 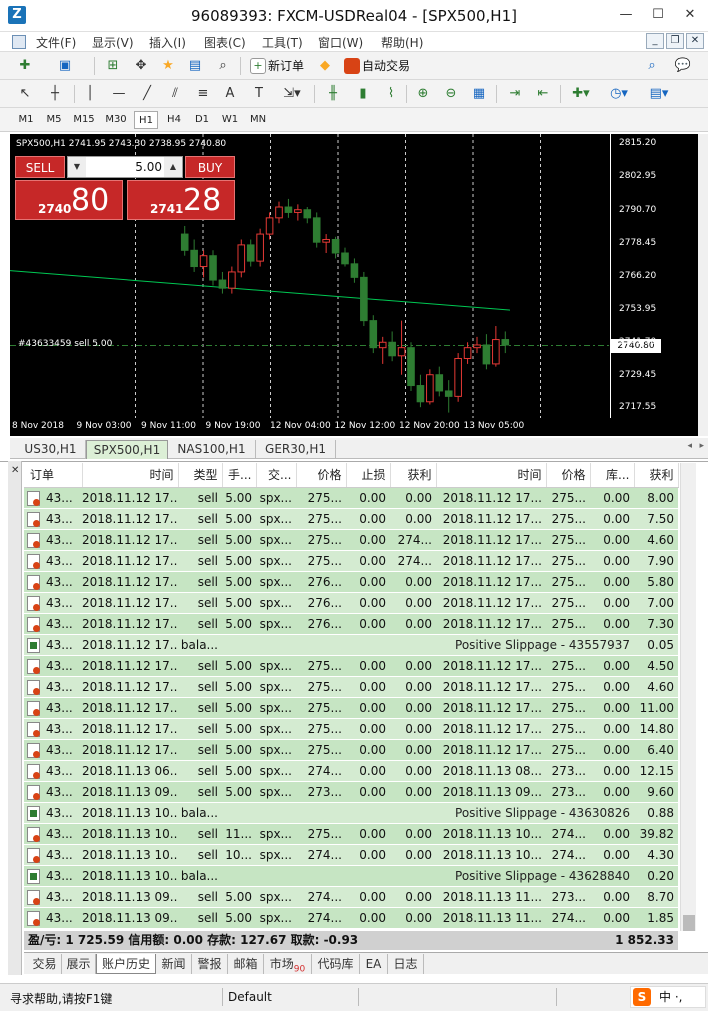 I want to click on terminal-icon: ▤, so click(x=195, y=66).